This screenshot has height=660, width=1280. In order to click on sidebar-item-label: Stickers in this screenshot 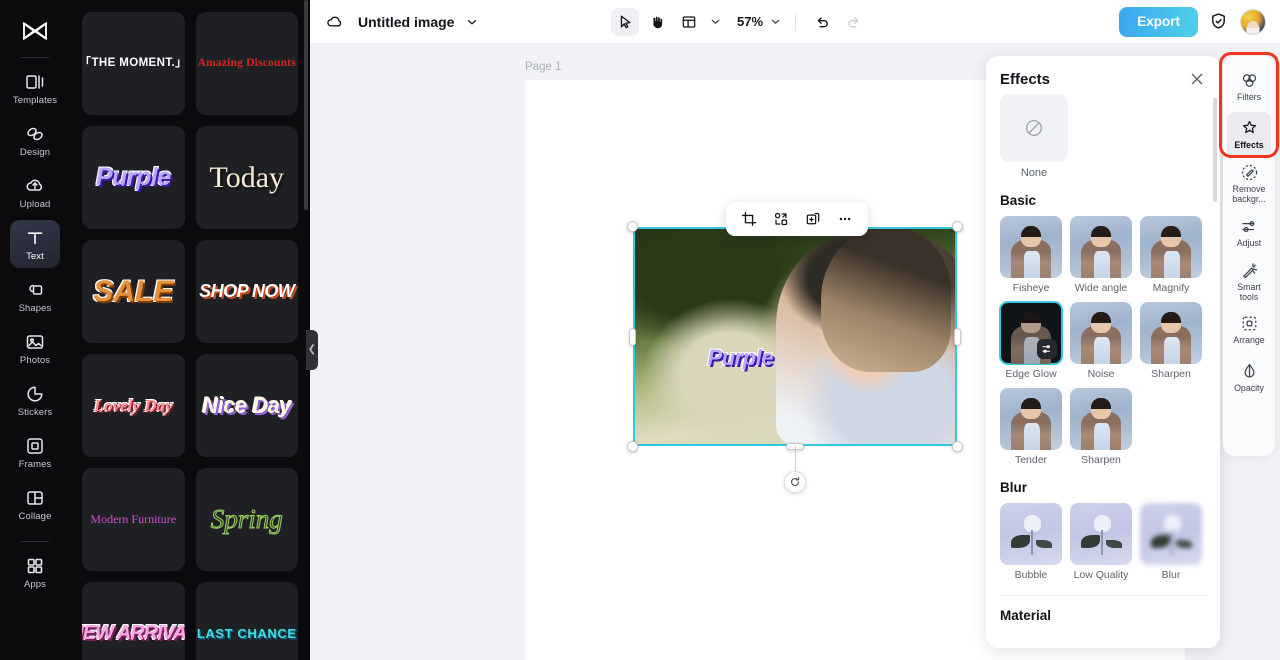, I will do `click(35, 412)`.